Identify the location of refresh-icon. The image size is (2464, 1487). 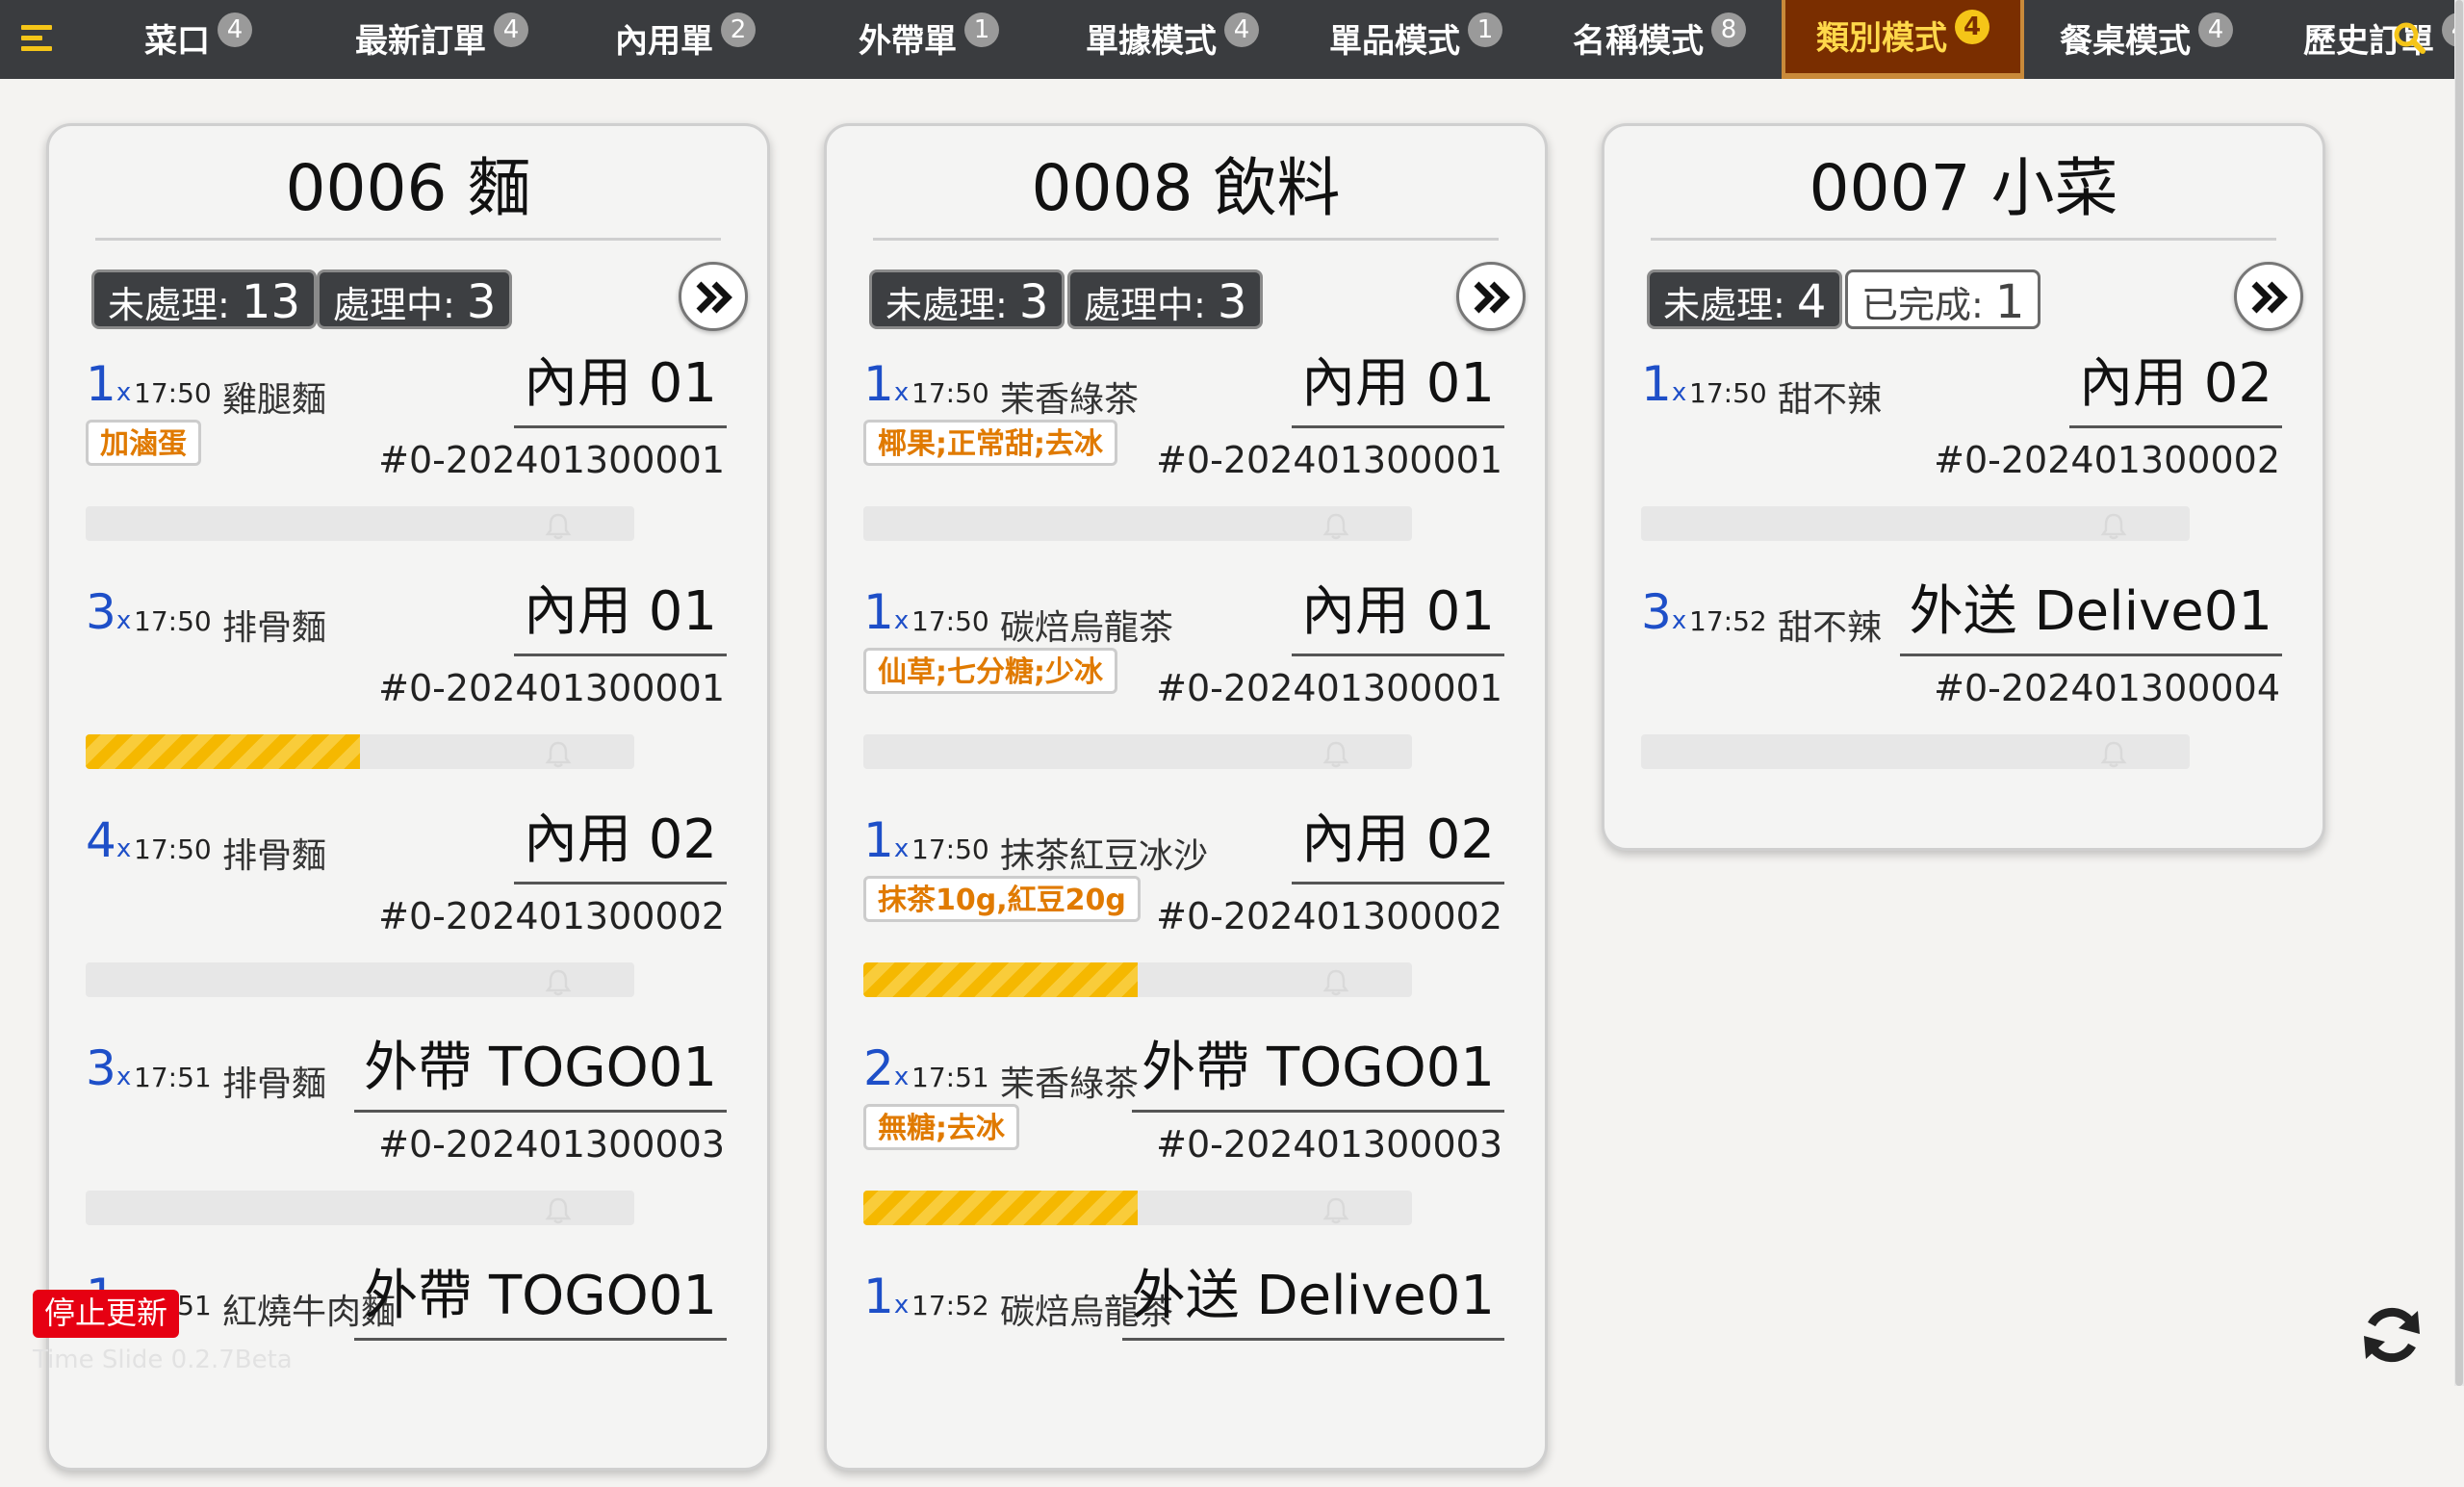
(2392, 1335).